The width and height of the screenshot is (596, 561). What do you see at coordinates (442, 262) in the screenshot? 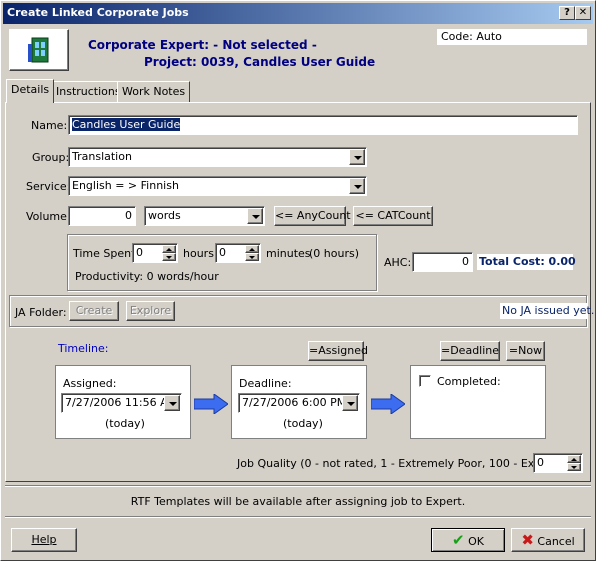
I see `ahc-input: 0` at bounding box center [442, 262].